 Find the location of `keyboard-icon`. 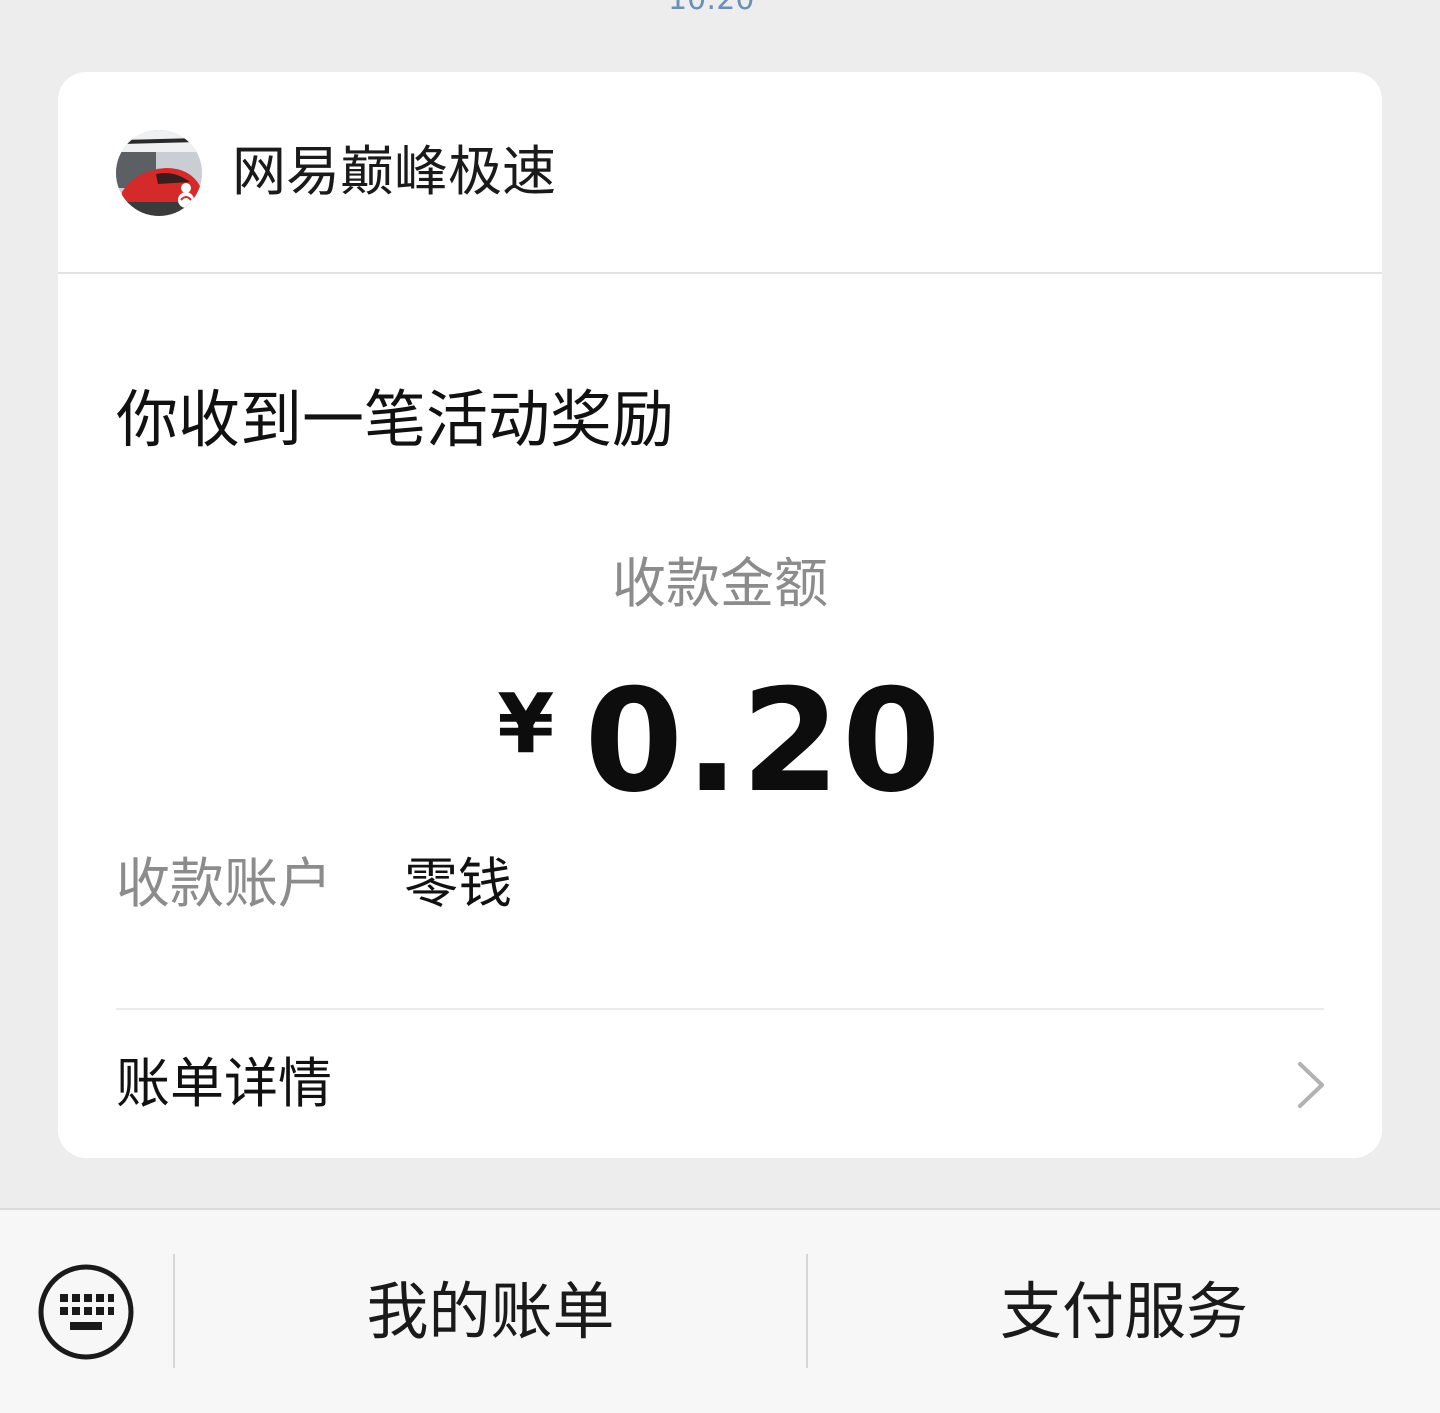

keyboard-icon is located at coordinates (86, 1312).